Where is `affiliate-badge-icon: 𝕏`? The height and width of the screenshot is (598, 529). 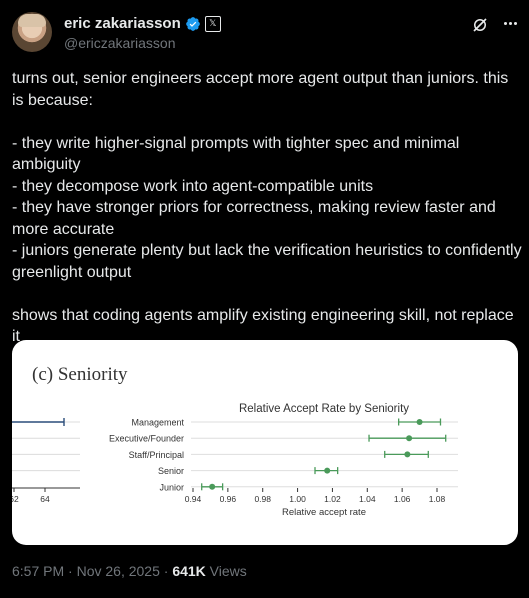 affiliate-badge-icon: 𝕏 is located at coordinates (212, 23).